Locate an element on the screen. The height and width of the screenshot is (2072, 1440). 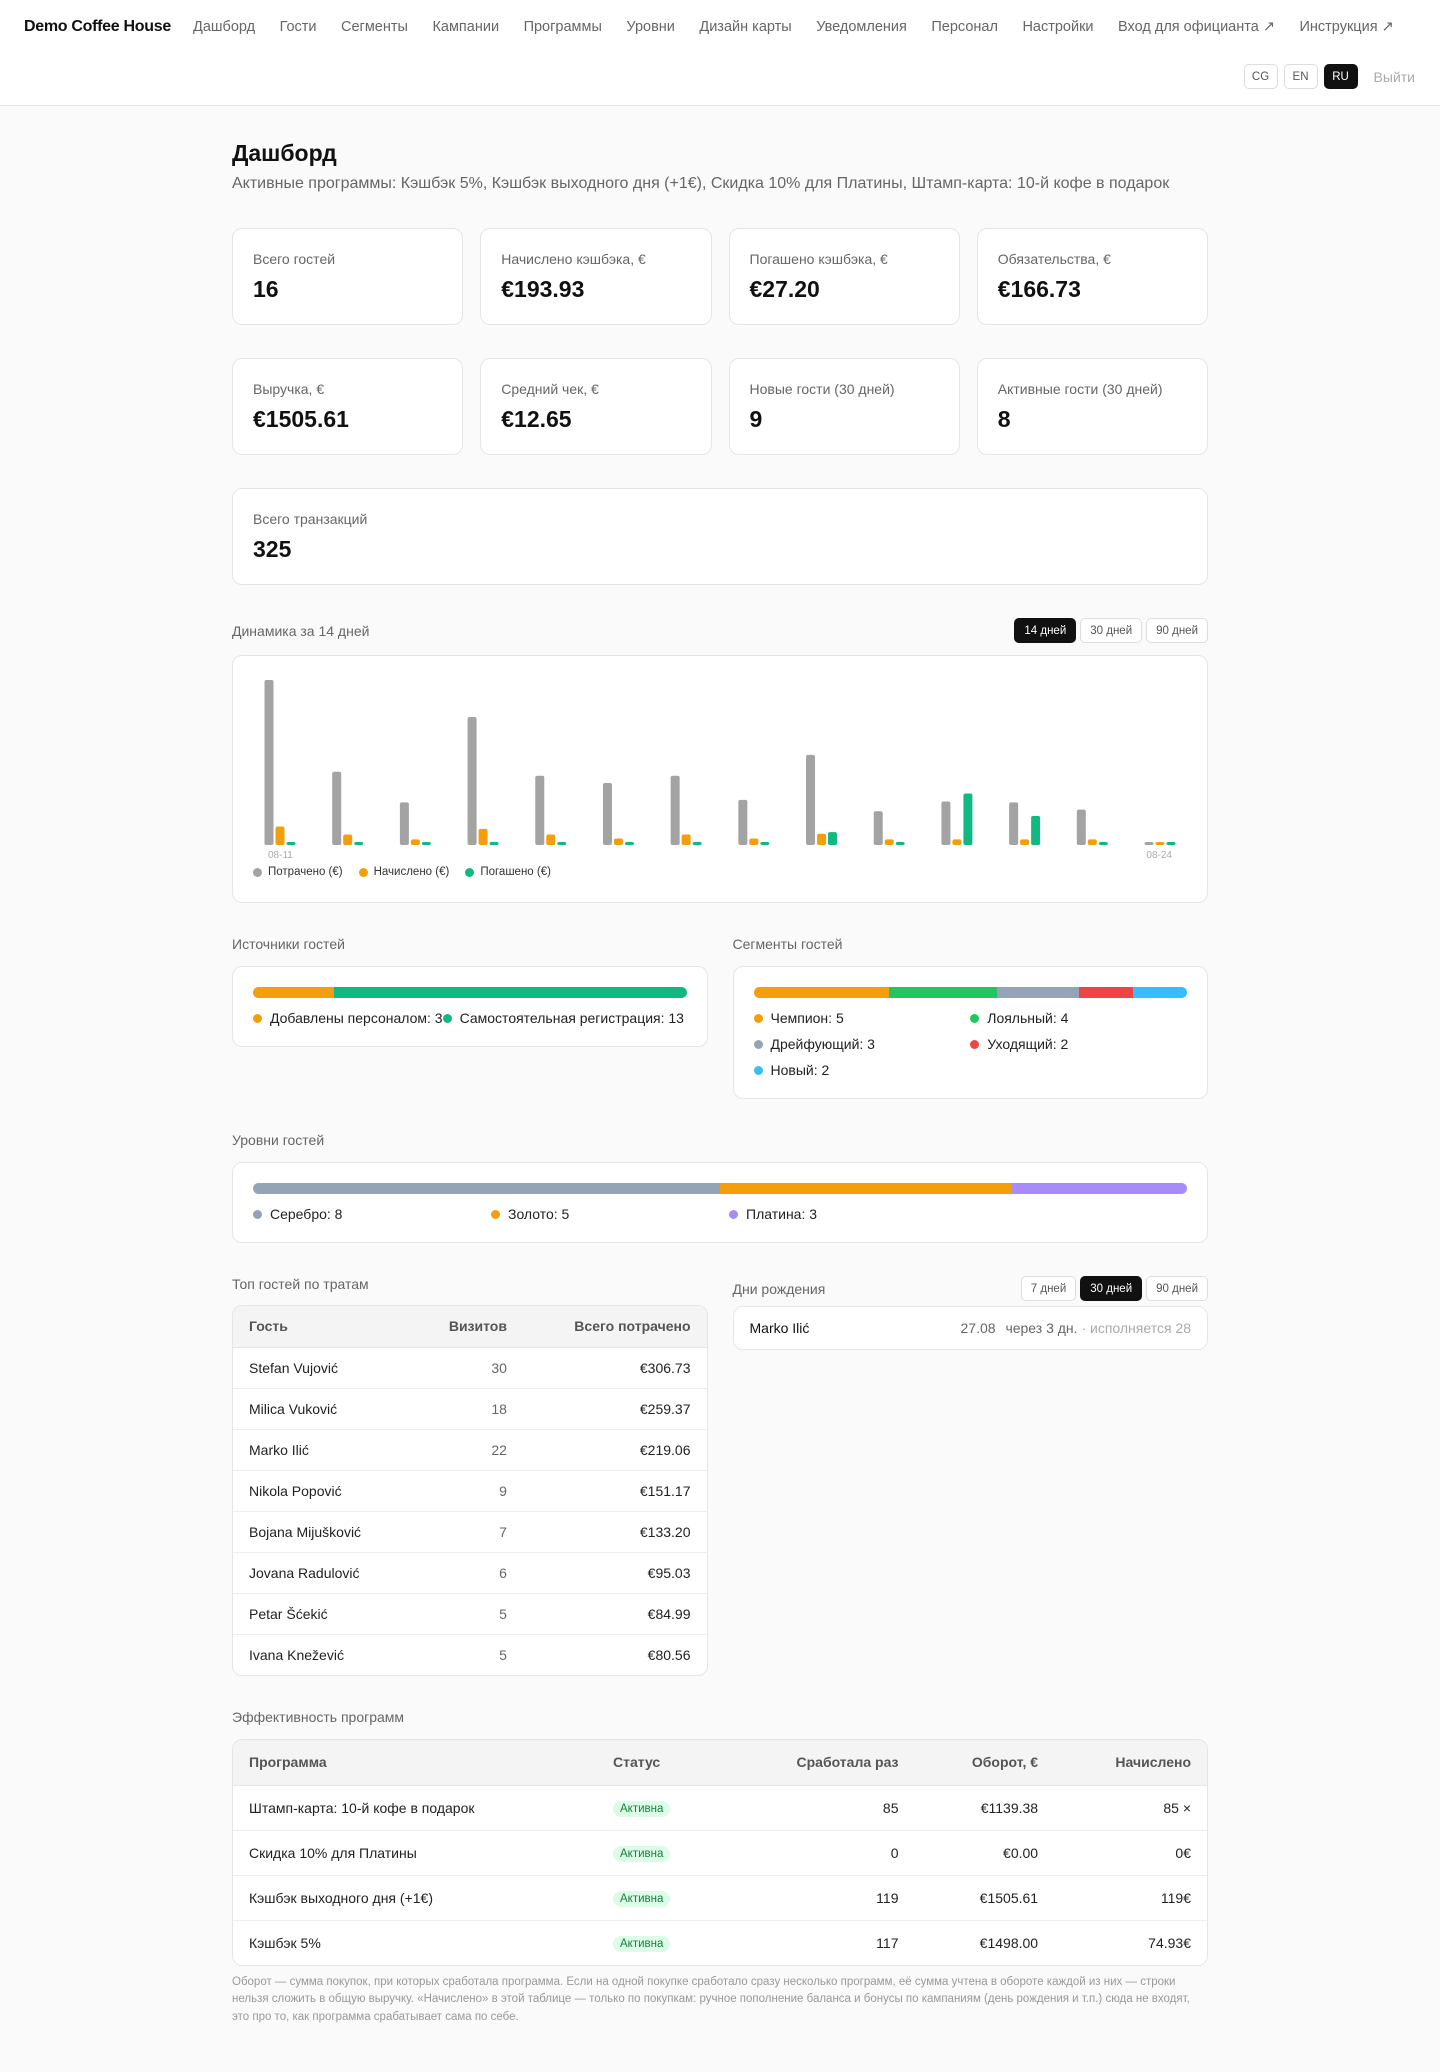
range-30-days-button: 30 дней is located at coordinates (1111, 630).